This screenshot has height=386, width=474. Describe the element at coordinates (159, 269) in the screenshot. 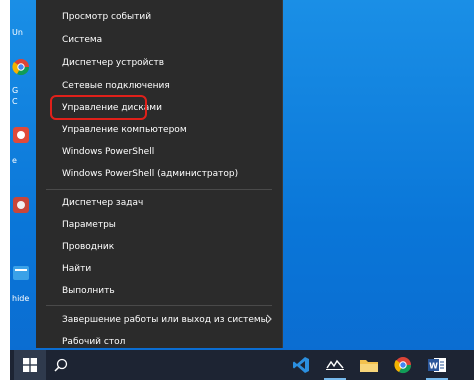

I see `menu-item-search: Найти` at that location.